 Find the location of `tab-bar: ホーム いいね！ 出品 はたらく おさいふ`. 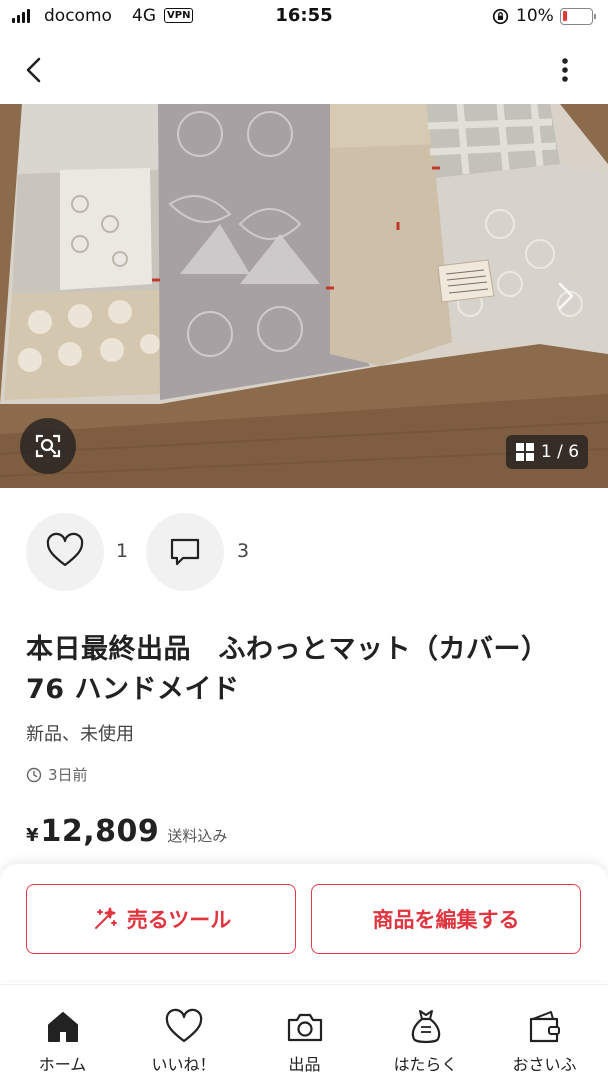

tab-bar: ホーム いいね！ 出品 はたらく おさいふ is located at coordinates (304, 1032).